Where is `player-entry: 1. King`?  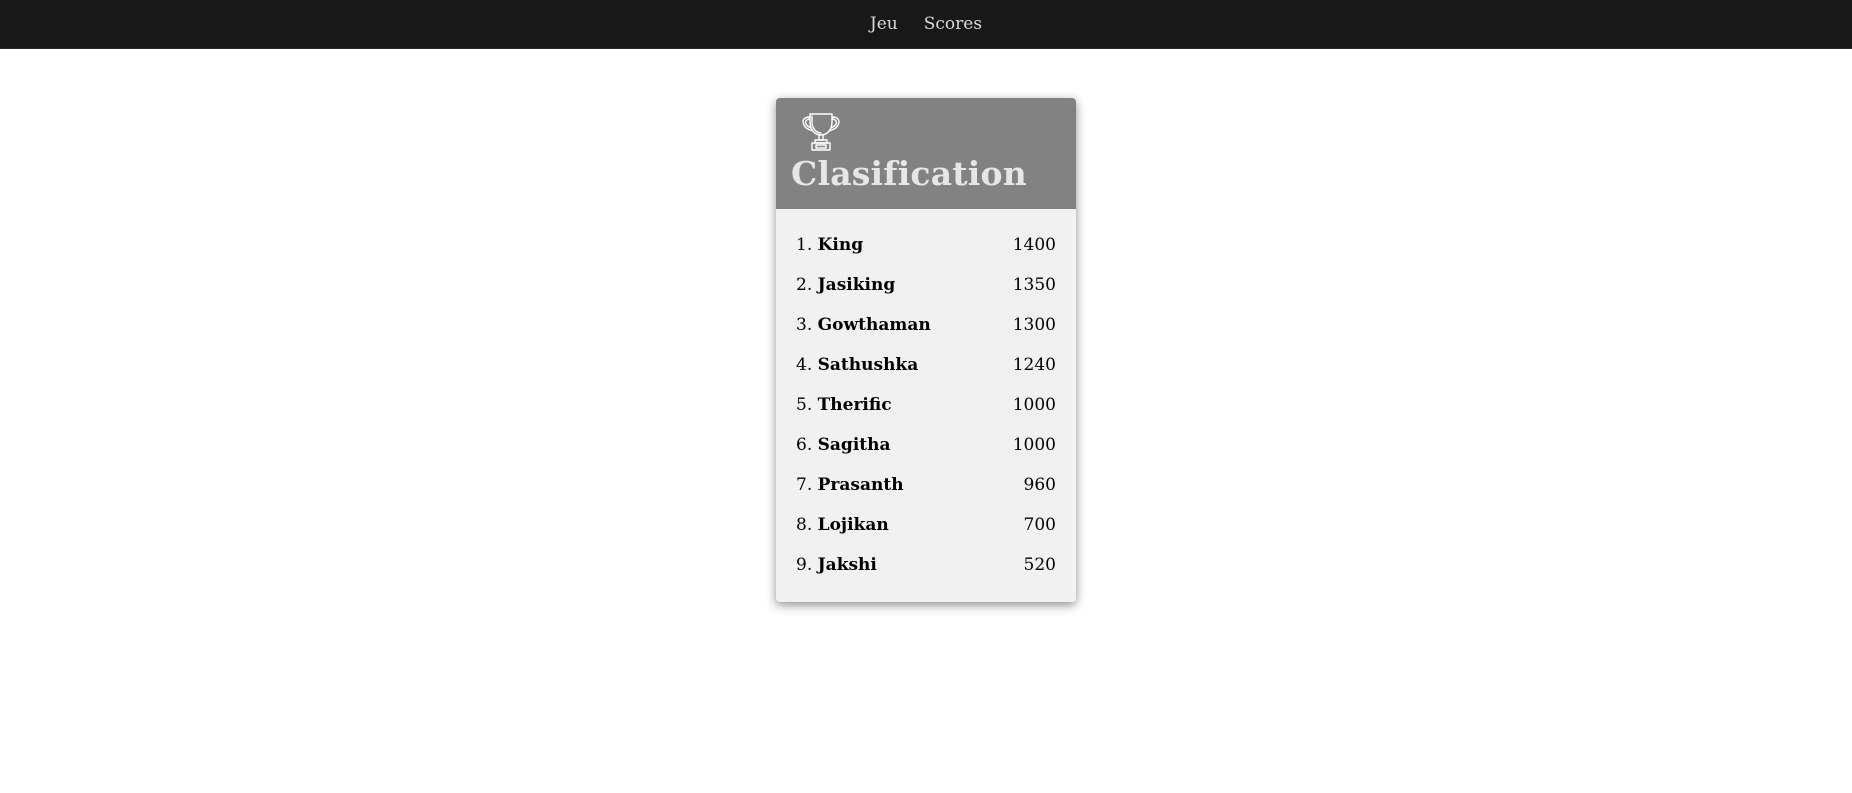
player-entry: 1. King is located at coordinates (829, 245).